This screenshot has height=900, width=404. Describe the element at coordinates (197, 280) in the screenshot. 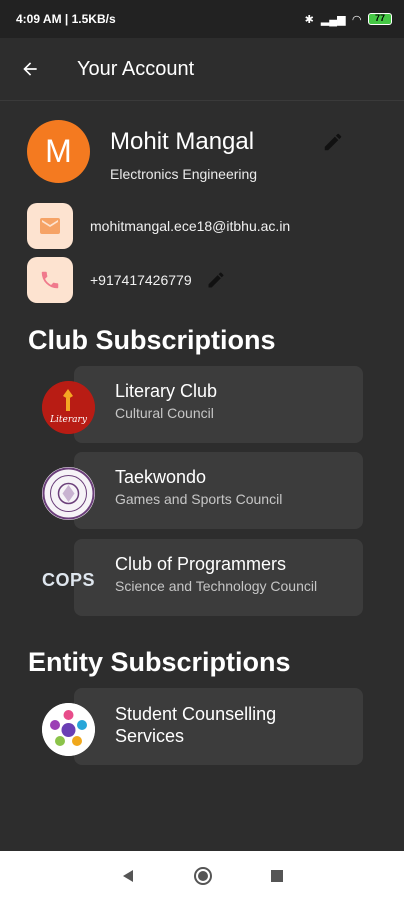

I see `phone-row: +917417426779` at that location.